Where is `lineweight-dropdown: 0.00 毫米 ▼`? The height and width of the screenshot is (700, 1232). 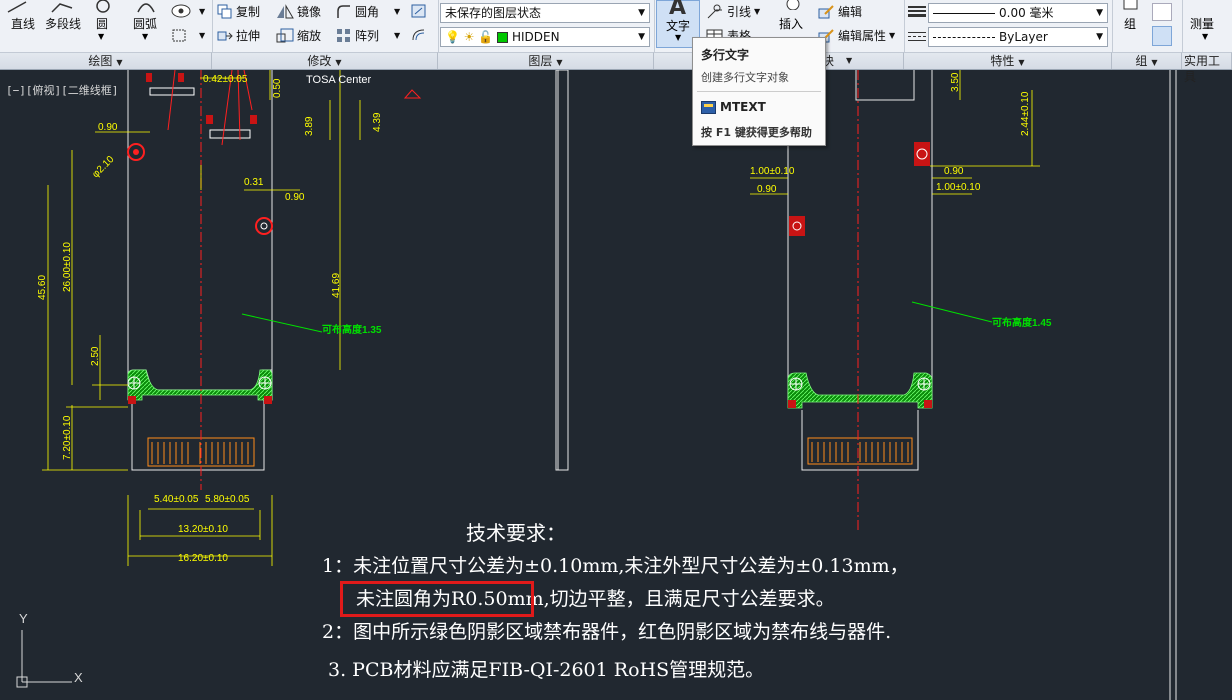 lineweight-dropdown: 0.00 毫米 ▼ is located at coordinates (1018, 13).